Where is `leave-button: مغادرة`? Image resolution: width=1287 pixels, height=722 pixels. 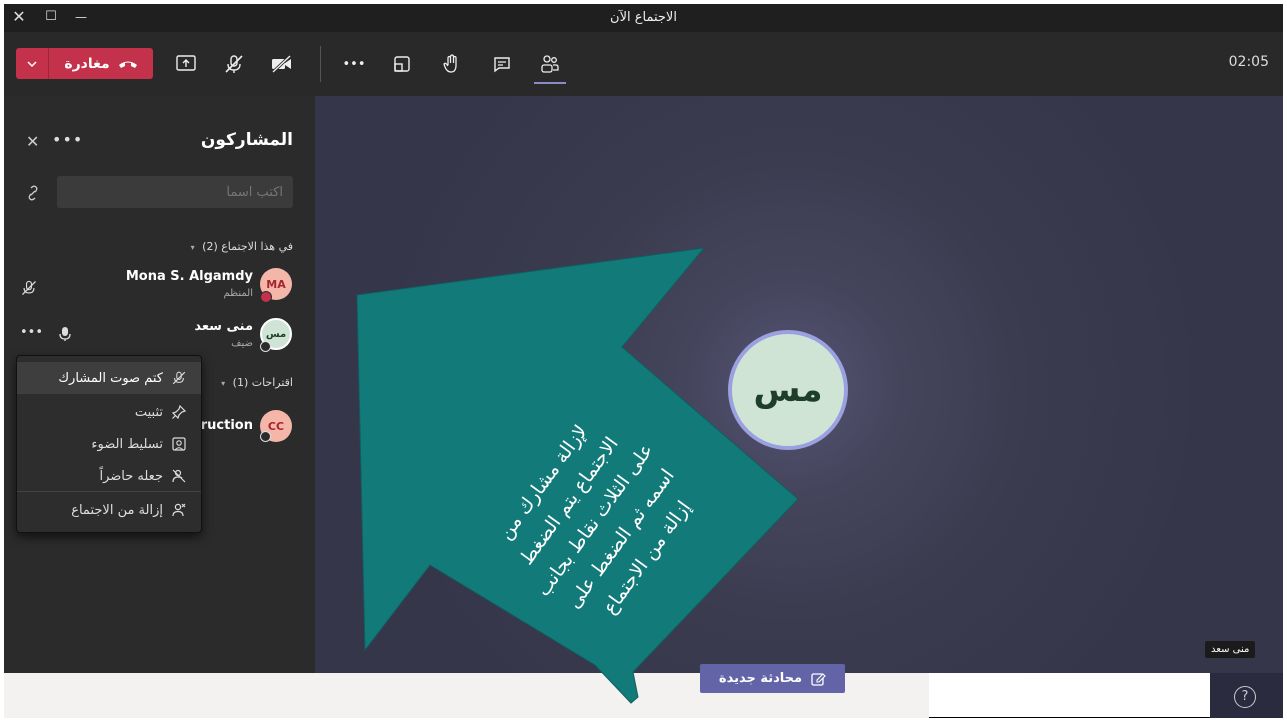 leave-button: مغادرة is located at coordinates (84, 63).